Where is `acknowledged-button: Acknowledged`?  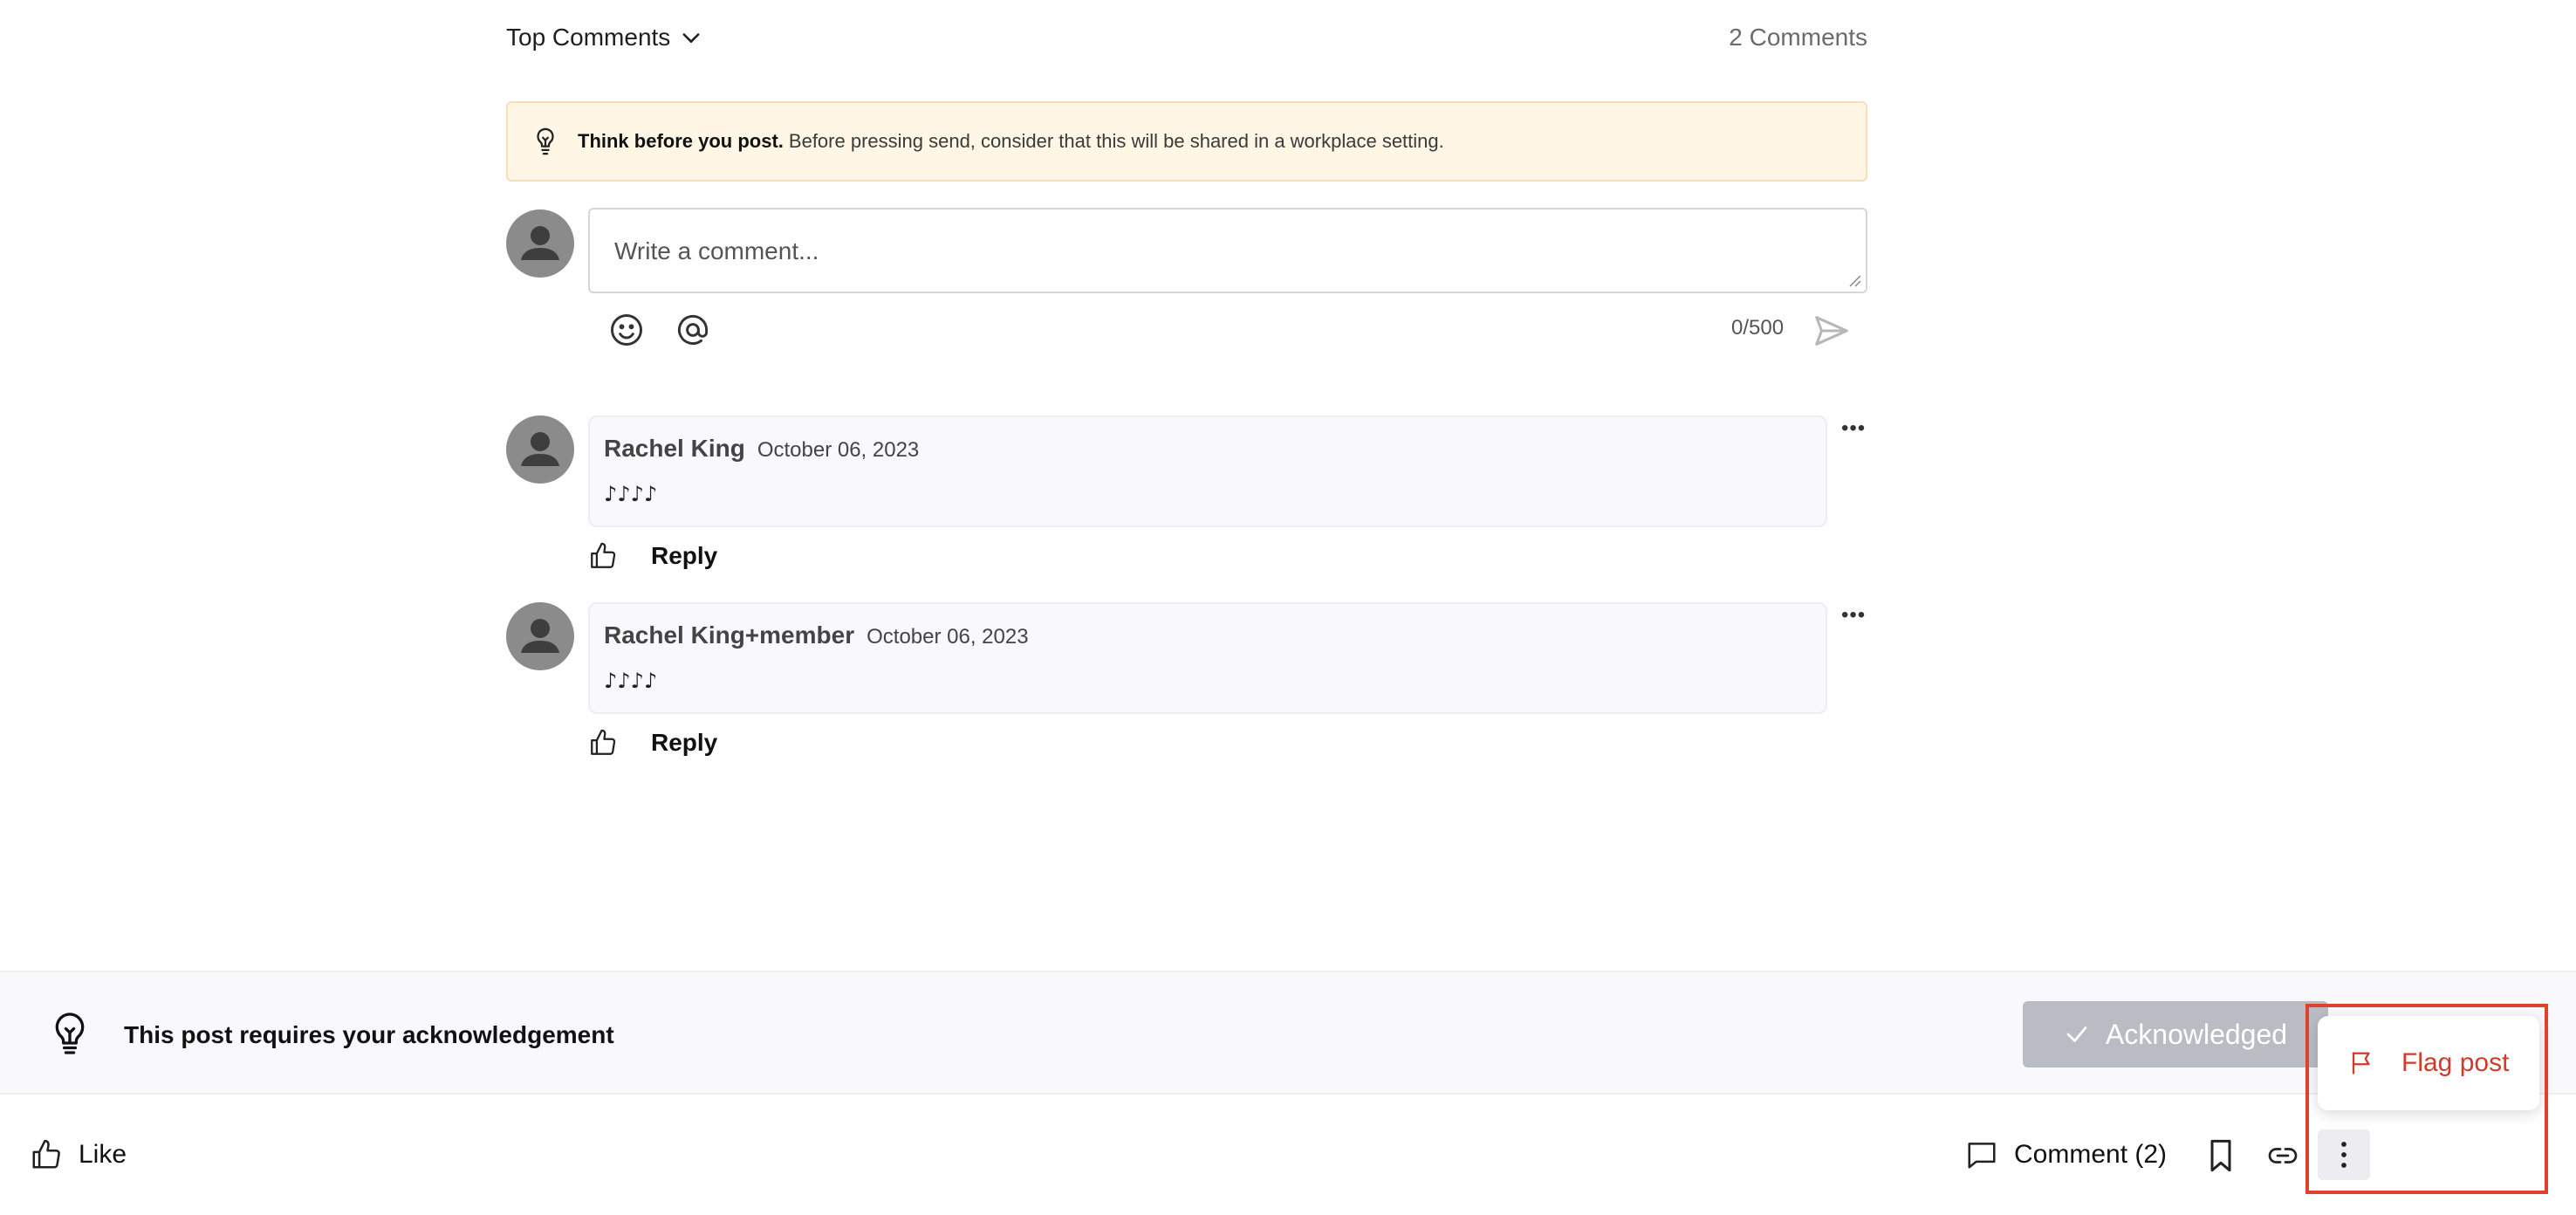 acknowledged-button: Acknowledged is located at coordinates (2175, 1034).